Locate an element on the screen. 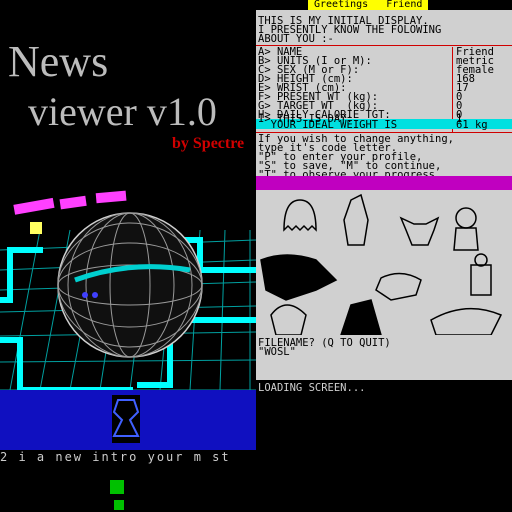 The height and width of the screenshot is (512, 512). ghost-sprite is located at coordinates (300, 215).